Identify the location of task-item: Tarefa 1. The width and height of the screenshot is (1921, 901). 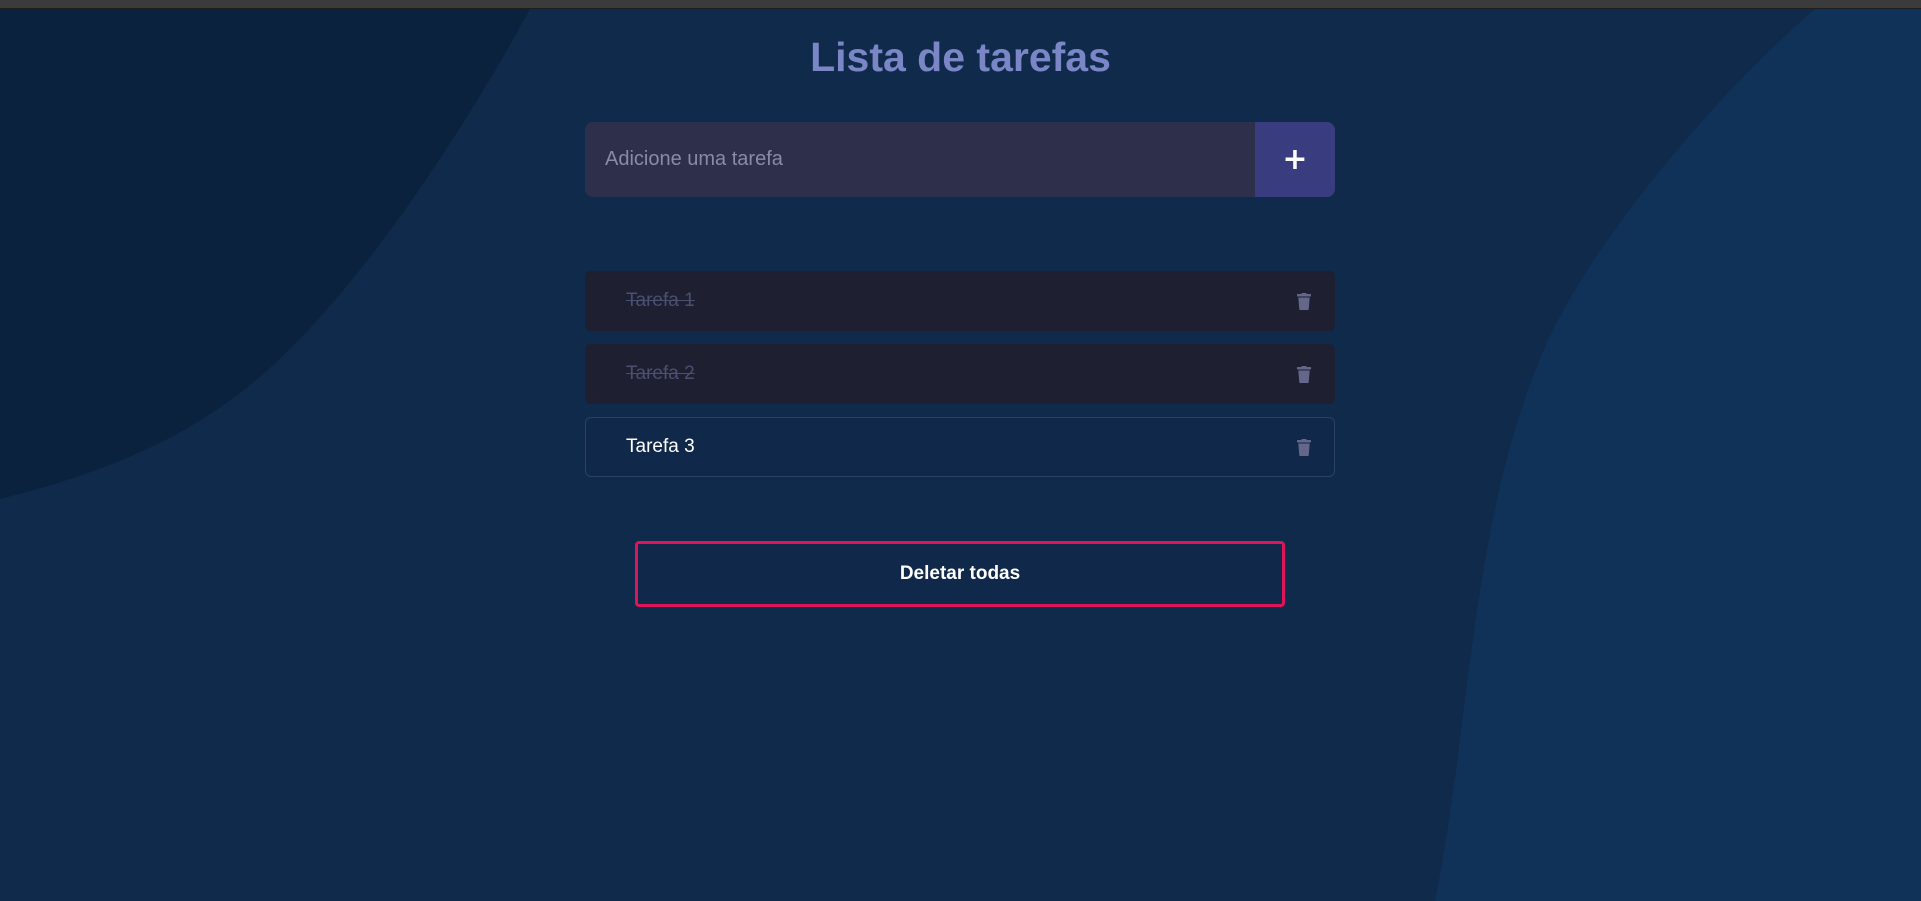
(960, 301).